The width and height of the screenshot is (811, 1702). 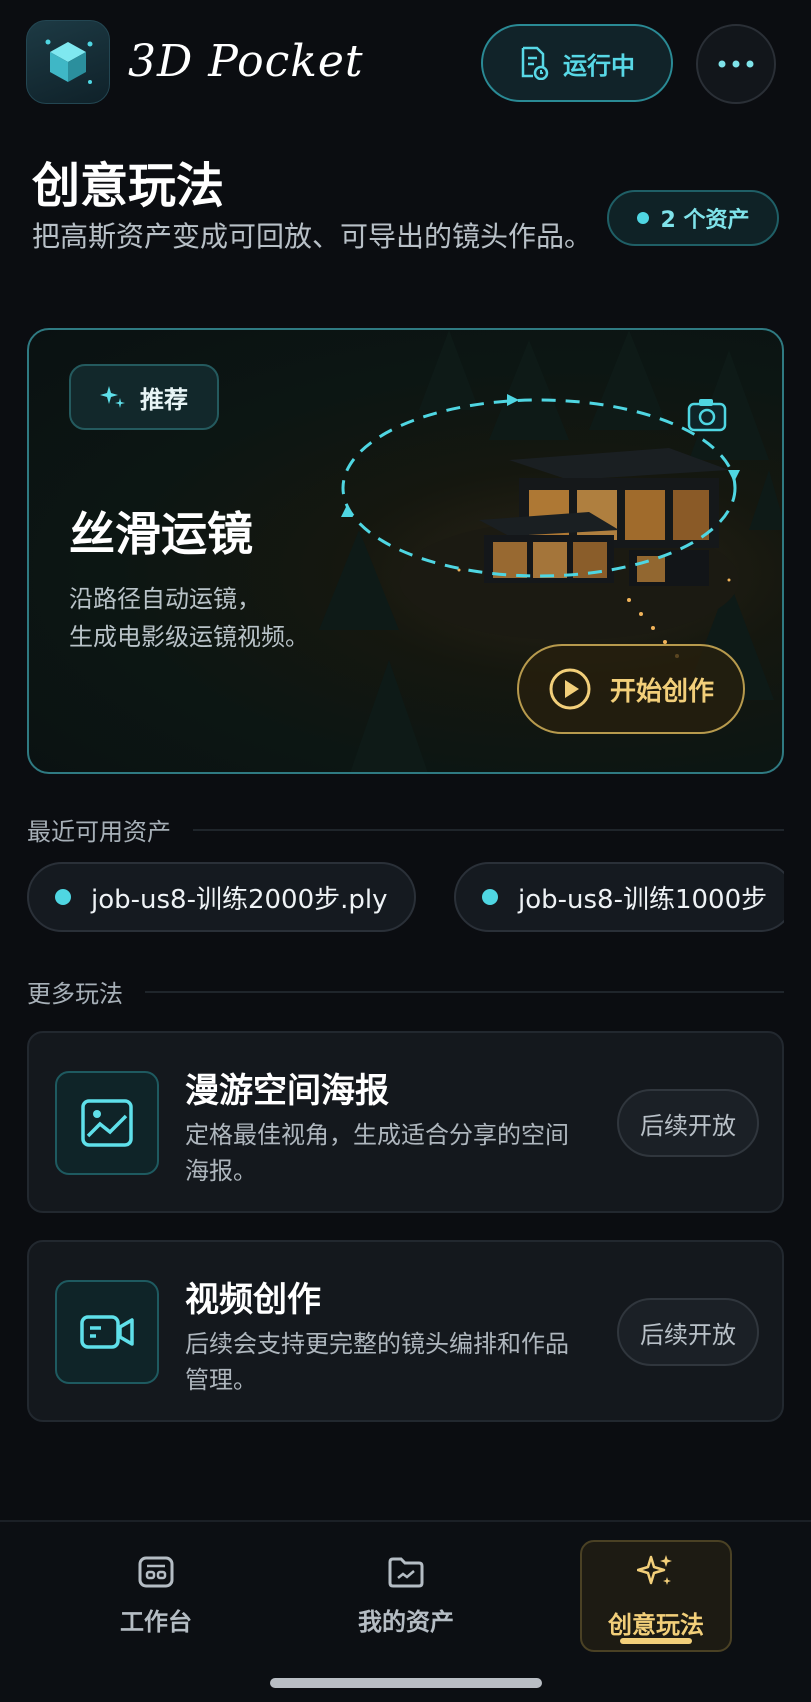 I want to click on more-section-header: 更多玩法, so click(x=405, y=991).